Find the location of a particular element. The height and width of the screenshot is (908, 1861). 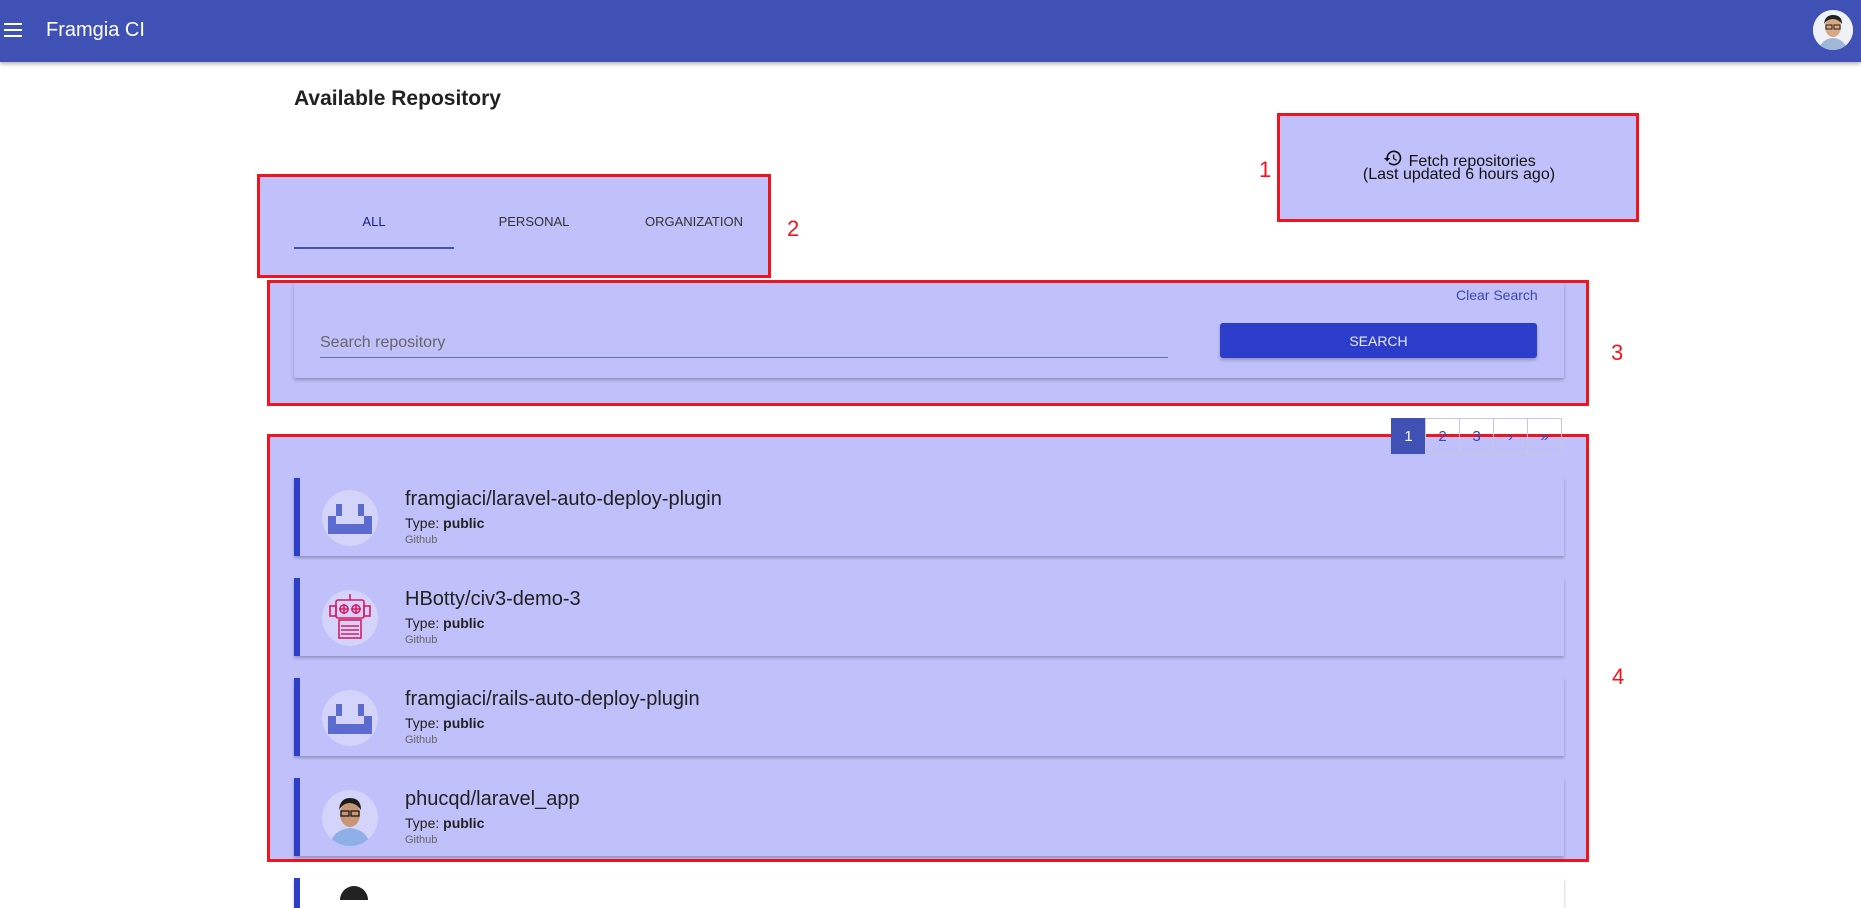

repository-avatar-partial is located at coordinates (354, 893).